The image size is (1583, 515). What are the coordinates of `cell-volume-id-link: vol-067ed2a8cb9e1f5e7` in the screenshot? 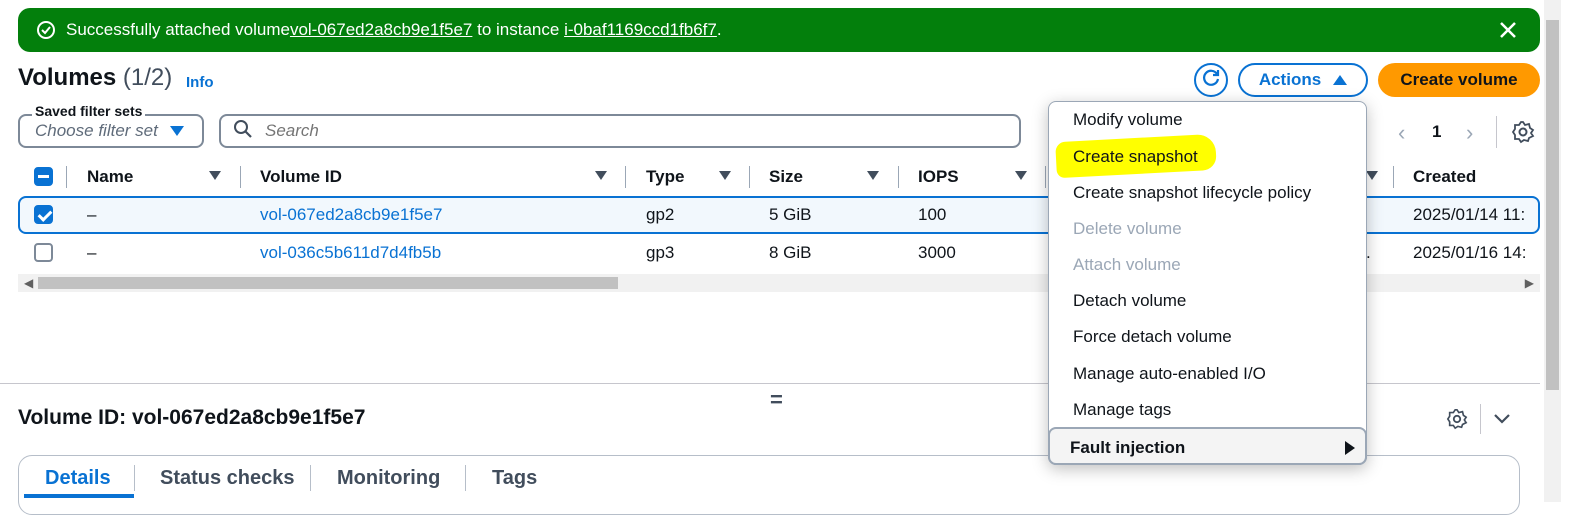 It's located at (351, 215).